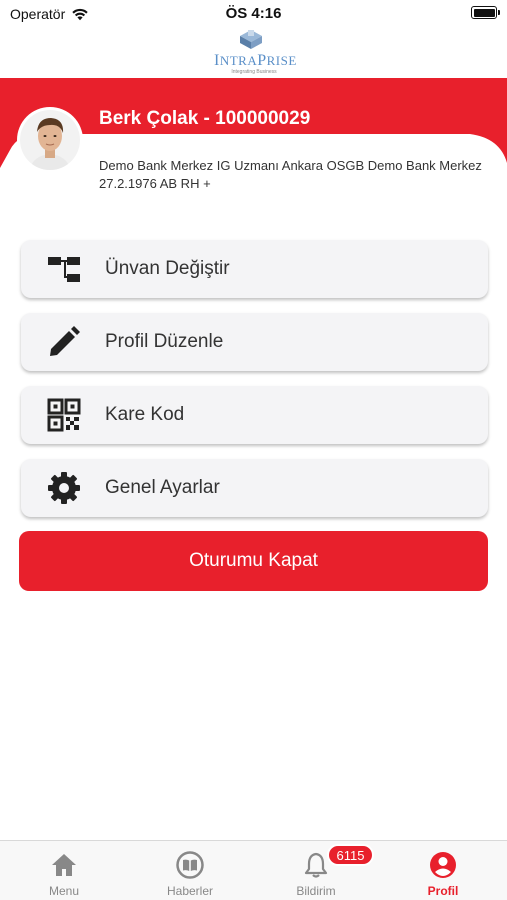  What do you see at coordinates (64, 865) in the screenshot?
I see `home-icon` at bounding box center [64, 865].